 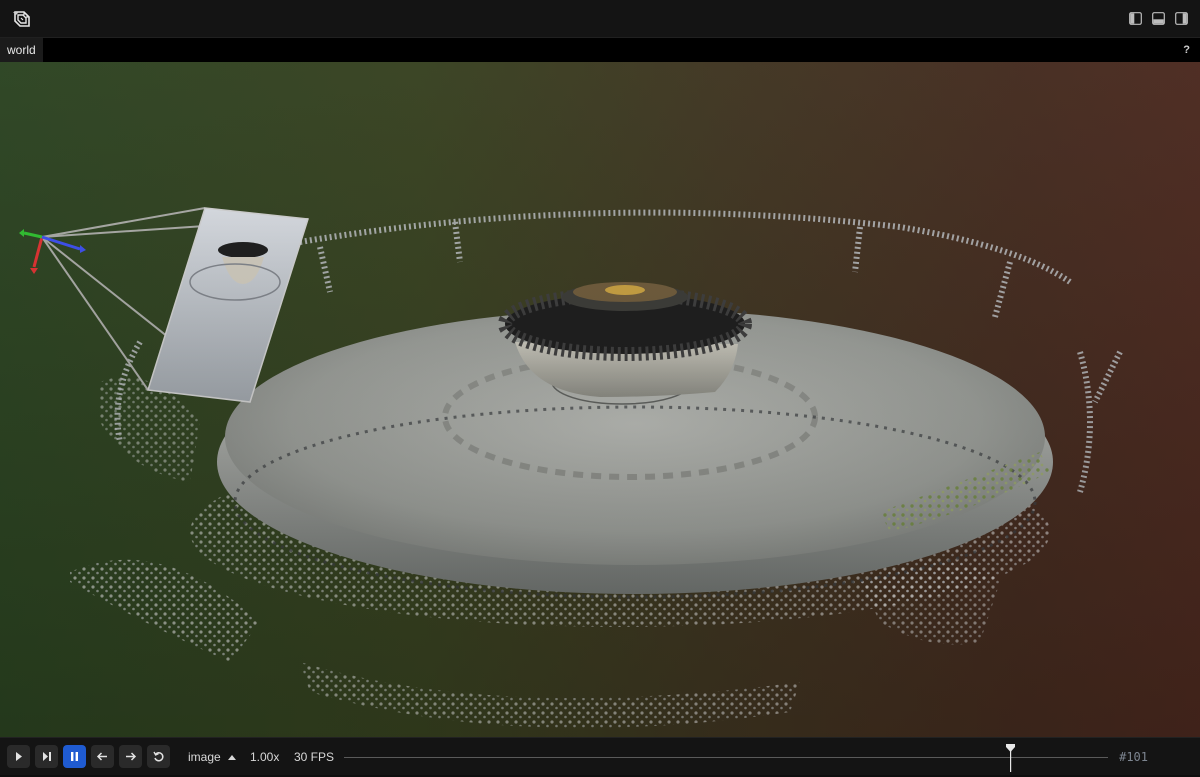 I want to click on loop-button, so click(x=158, y=756).